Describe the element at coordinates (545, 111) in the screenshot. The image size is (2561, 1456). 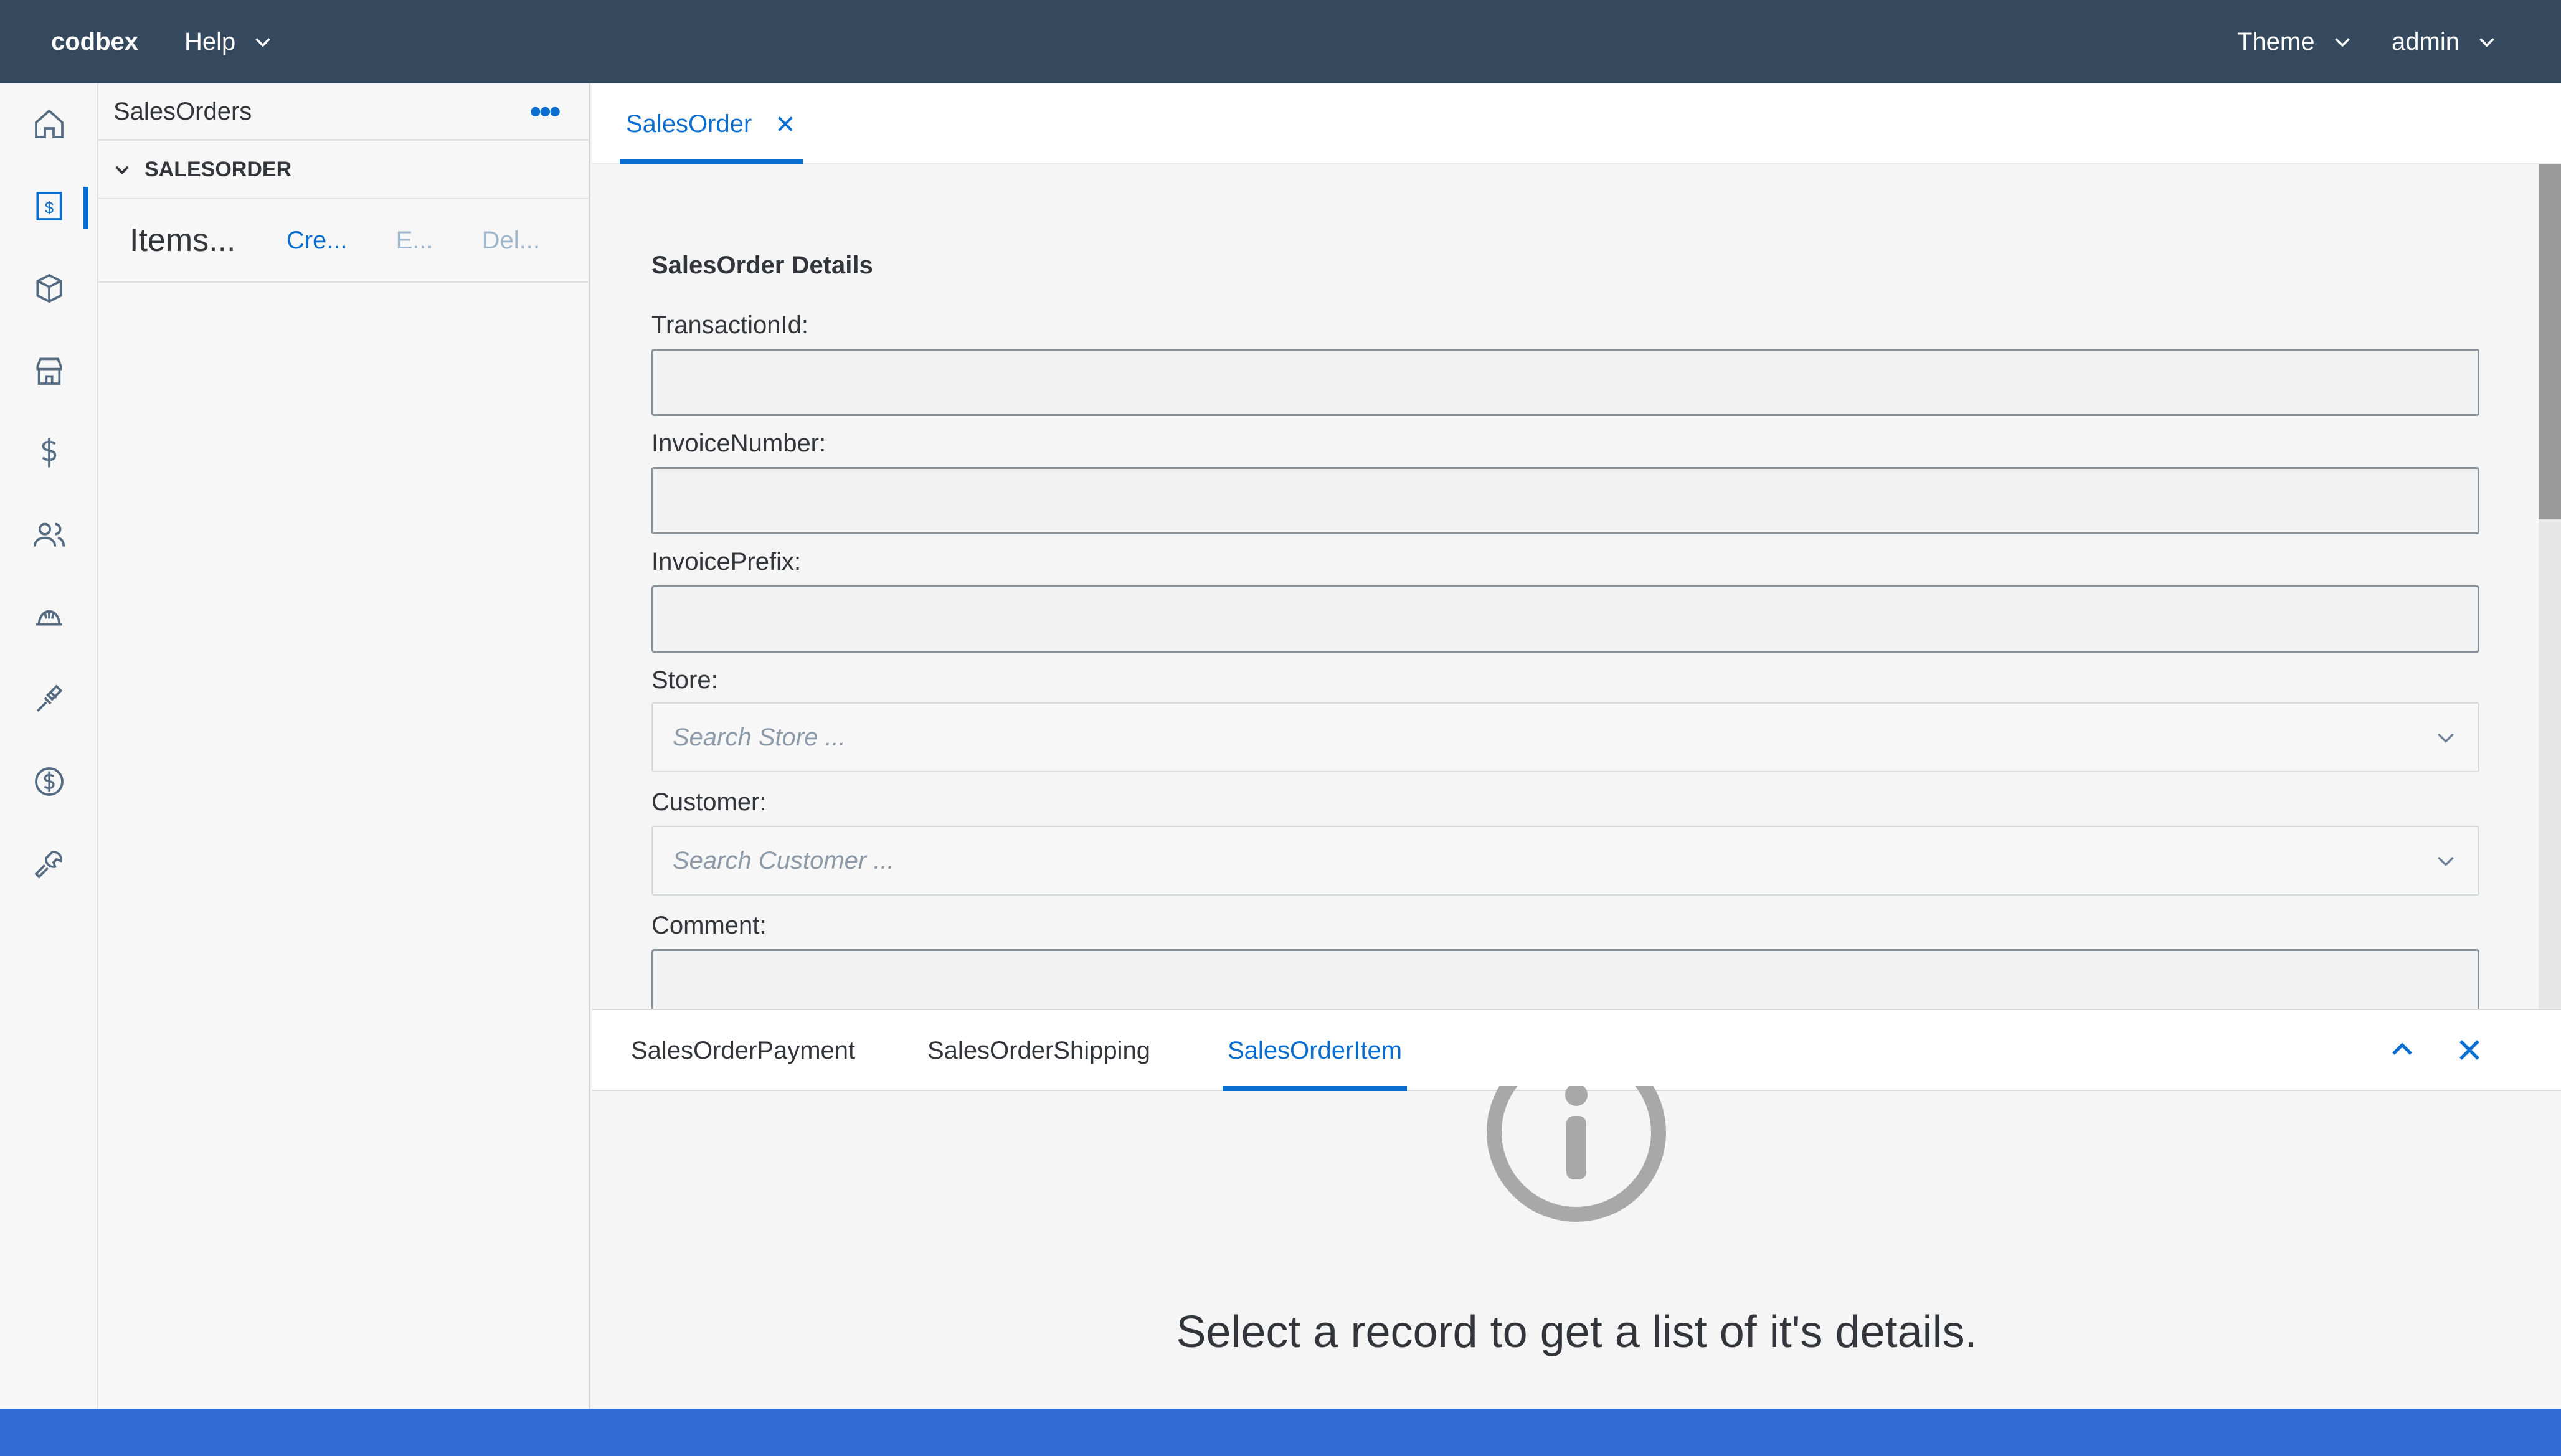
I see `more-options-icon: •••` at that location.